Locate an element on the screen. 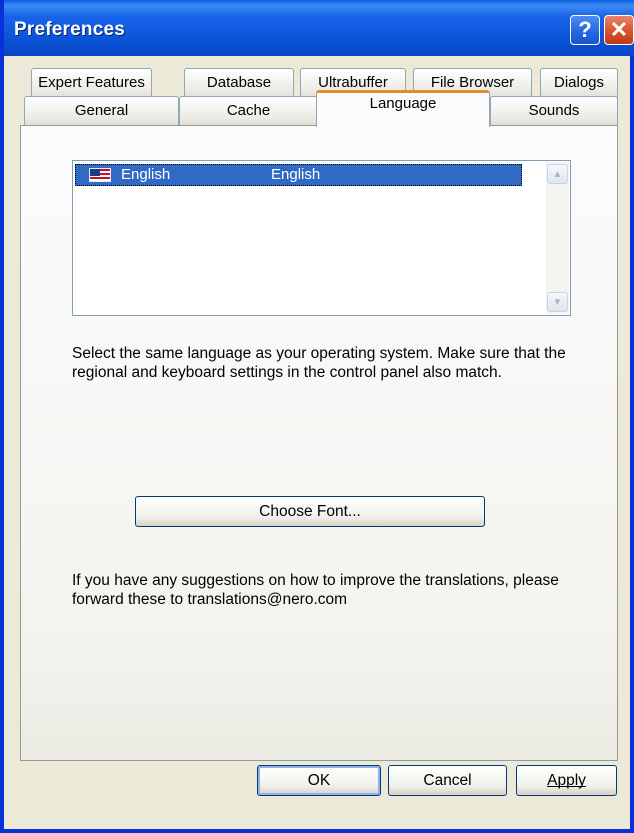 This screenshot has width=634, height=833. tab-label: Sounds is located at coordinates (554, 110).